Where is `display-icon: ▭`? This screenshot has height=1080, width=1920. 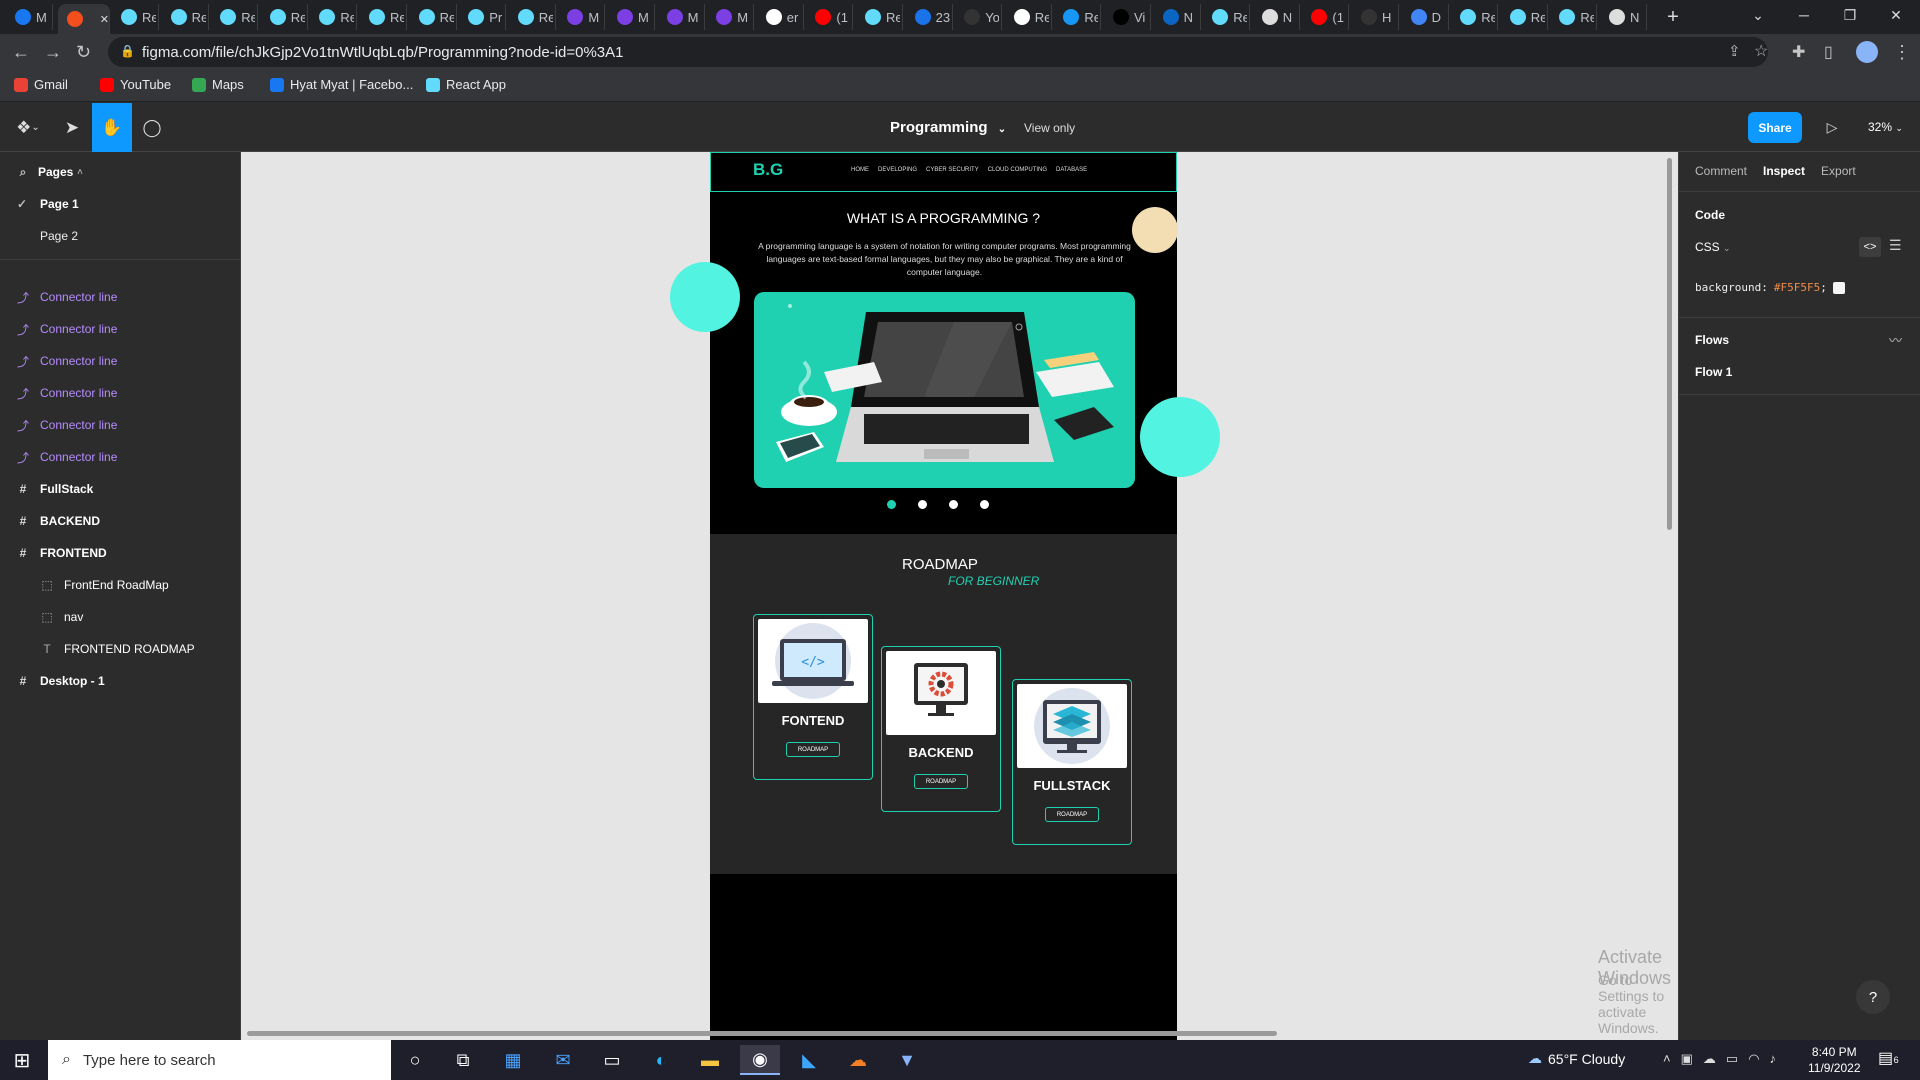 display-icon: ▭ is located at coordinates (1732, 1059).